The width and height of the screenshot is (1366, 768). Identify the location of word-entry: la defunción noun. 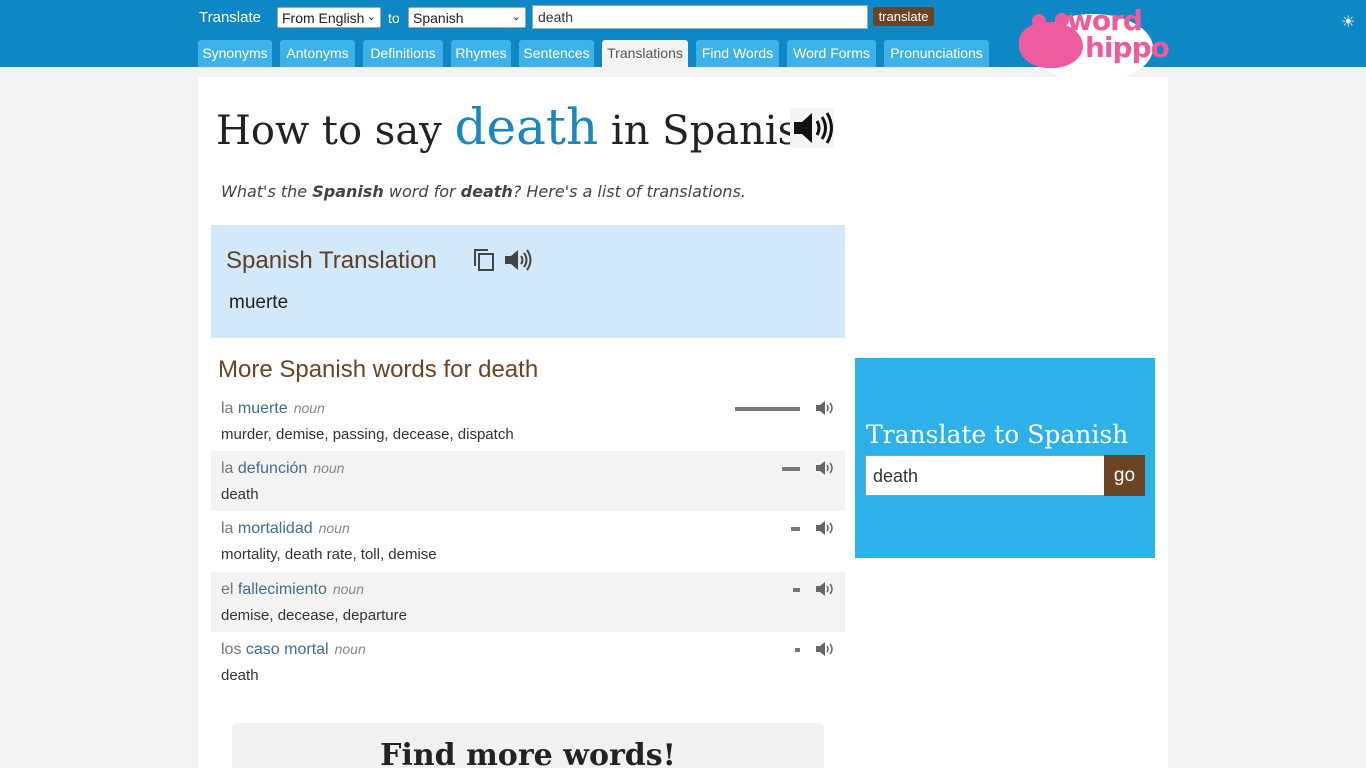
(282, 469).